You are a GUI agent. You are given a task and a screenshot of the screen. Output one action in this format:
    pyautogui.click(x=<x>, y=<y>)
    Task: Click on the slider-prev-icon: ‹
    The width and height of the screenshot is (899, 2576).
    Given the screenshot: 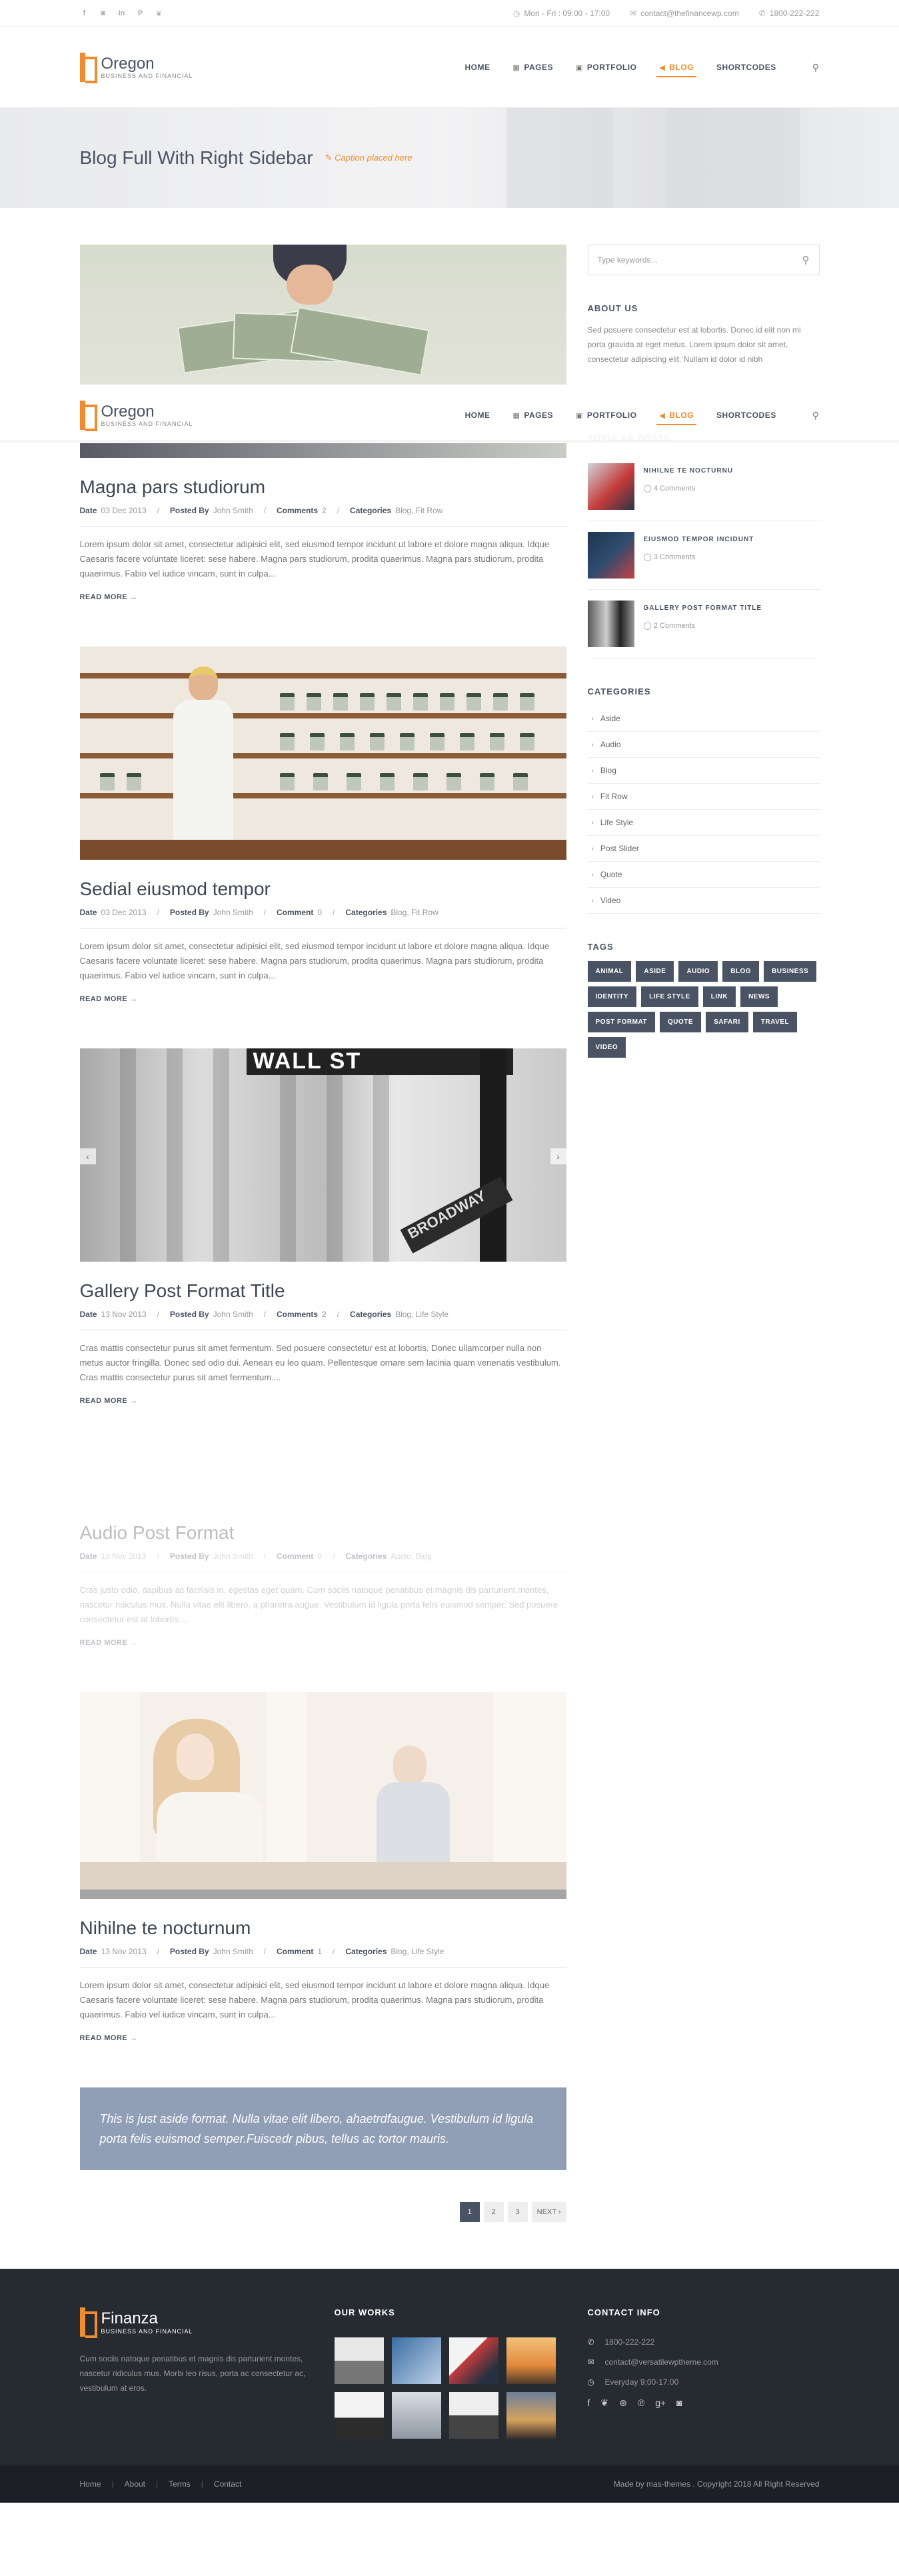 What is the action you would take?
    pyautogui.click(x=87, y=1156)
    